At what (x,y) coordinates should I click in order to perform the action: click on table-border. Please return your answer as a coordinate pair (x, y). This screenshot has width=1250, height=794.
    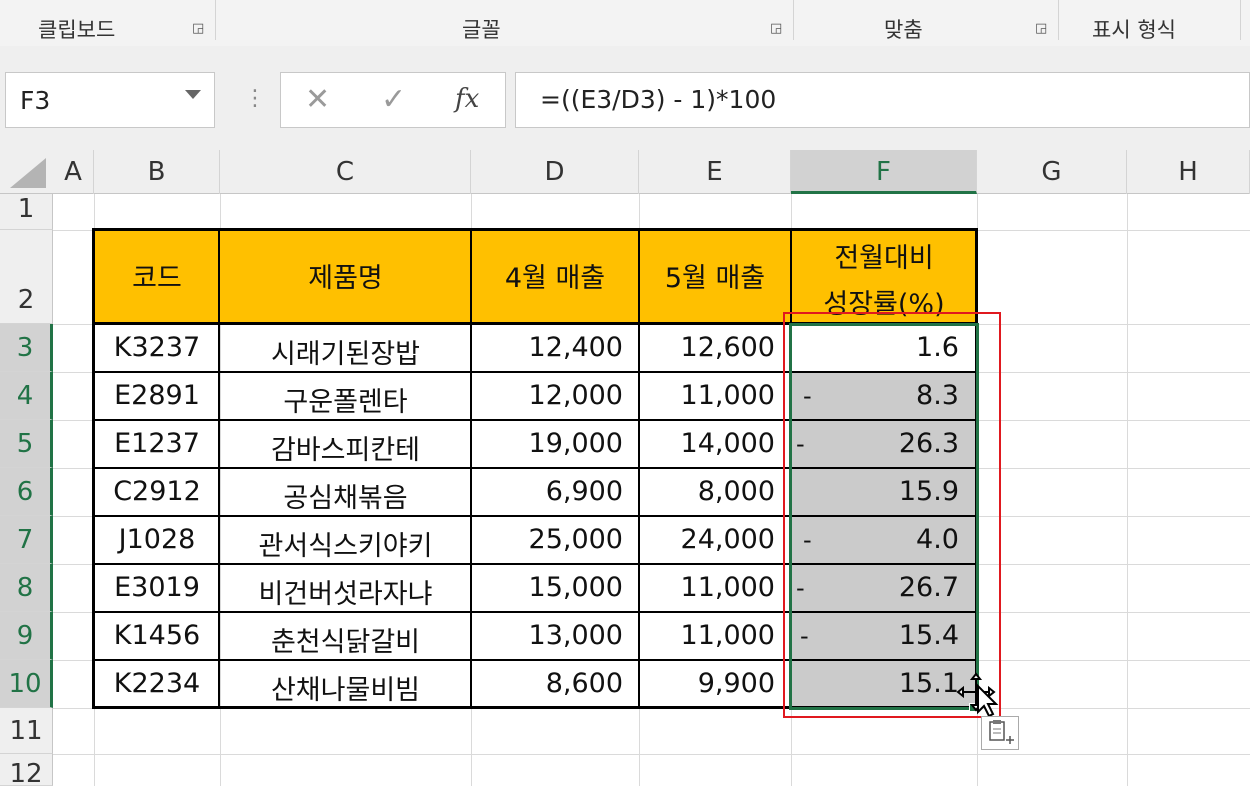
    Looking at the image, I should click on (535, 229).